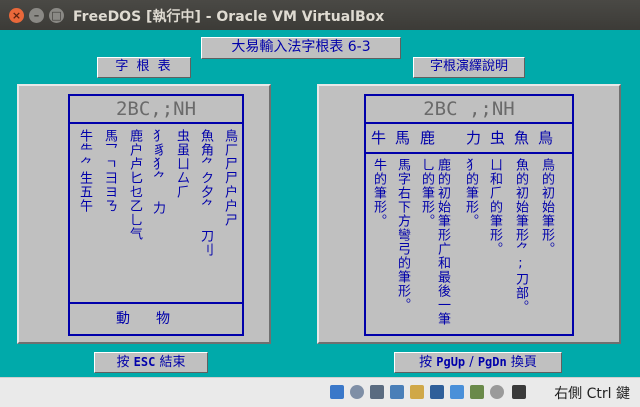 The height and width of the screenshot is (407, 640). I want to click on root-label: 力, so click(474, 138).